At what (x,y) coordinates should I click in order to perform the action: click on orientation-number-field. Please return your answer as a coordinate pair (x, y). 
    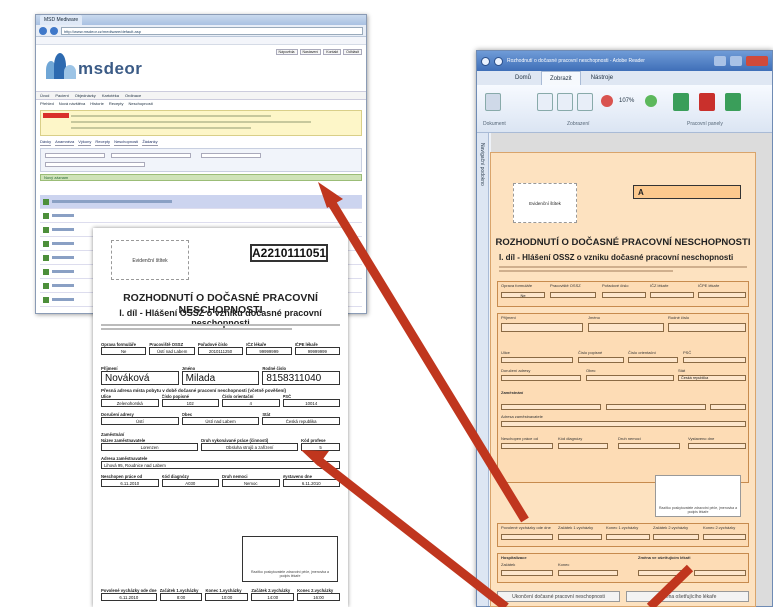
    Looking at the image, I should click on (653, 360).